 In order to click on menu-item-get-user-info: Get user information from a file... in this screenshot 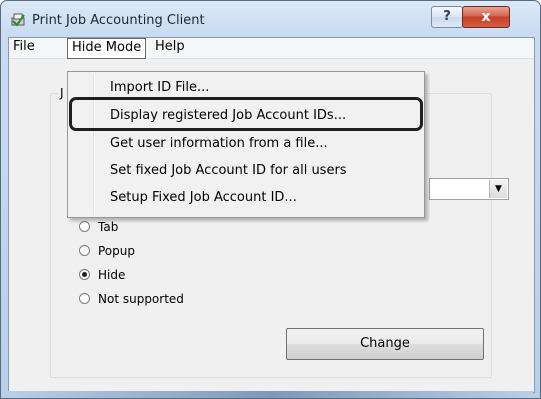, I will do `click(219, 144)`.